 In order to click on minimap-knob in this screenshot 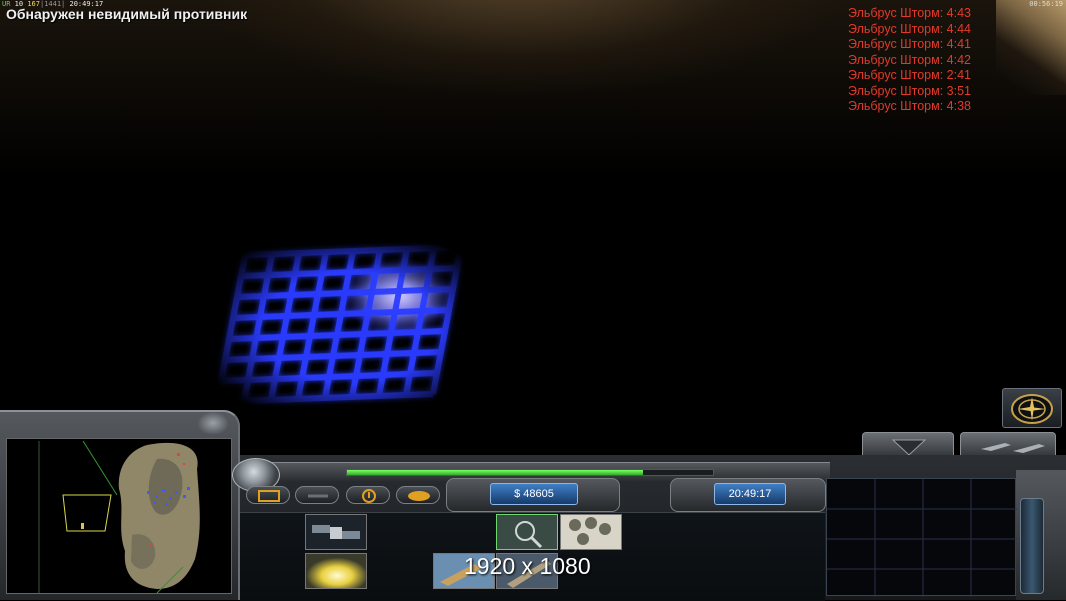, I will do `click(213, 423)`.